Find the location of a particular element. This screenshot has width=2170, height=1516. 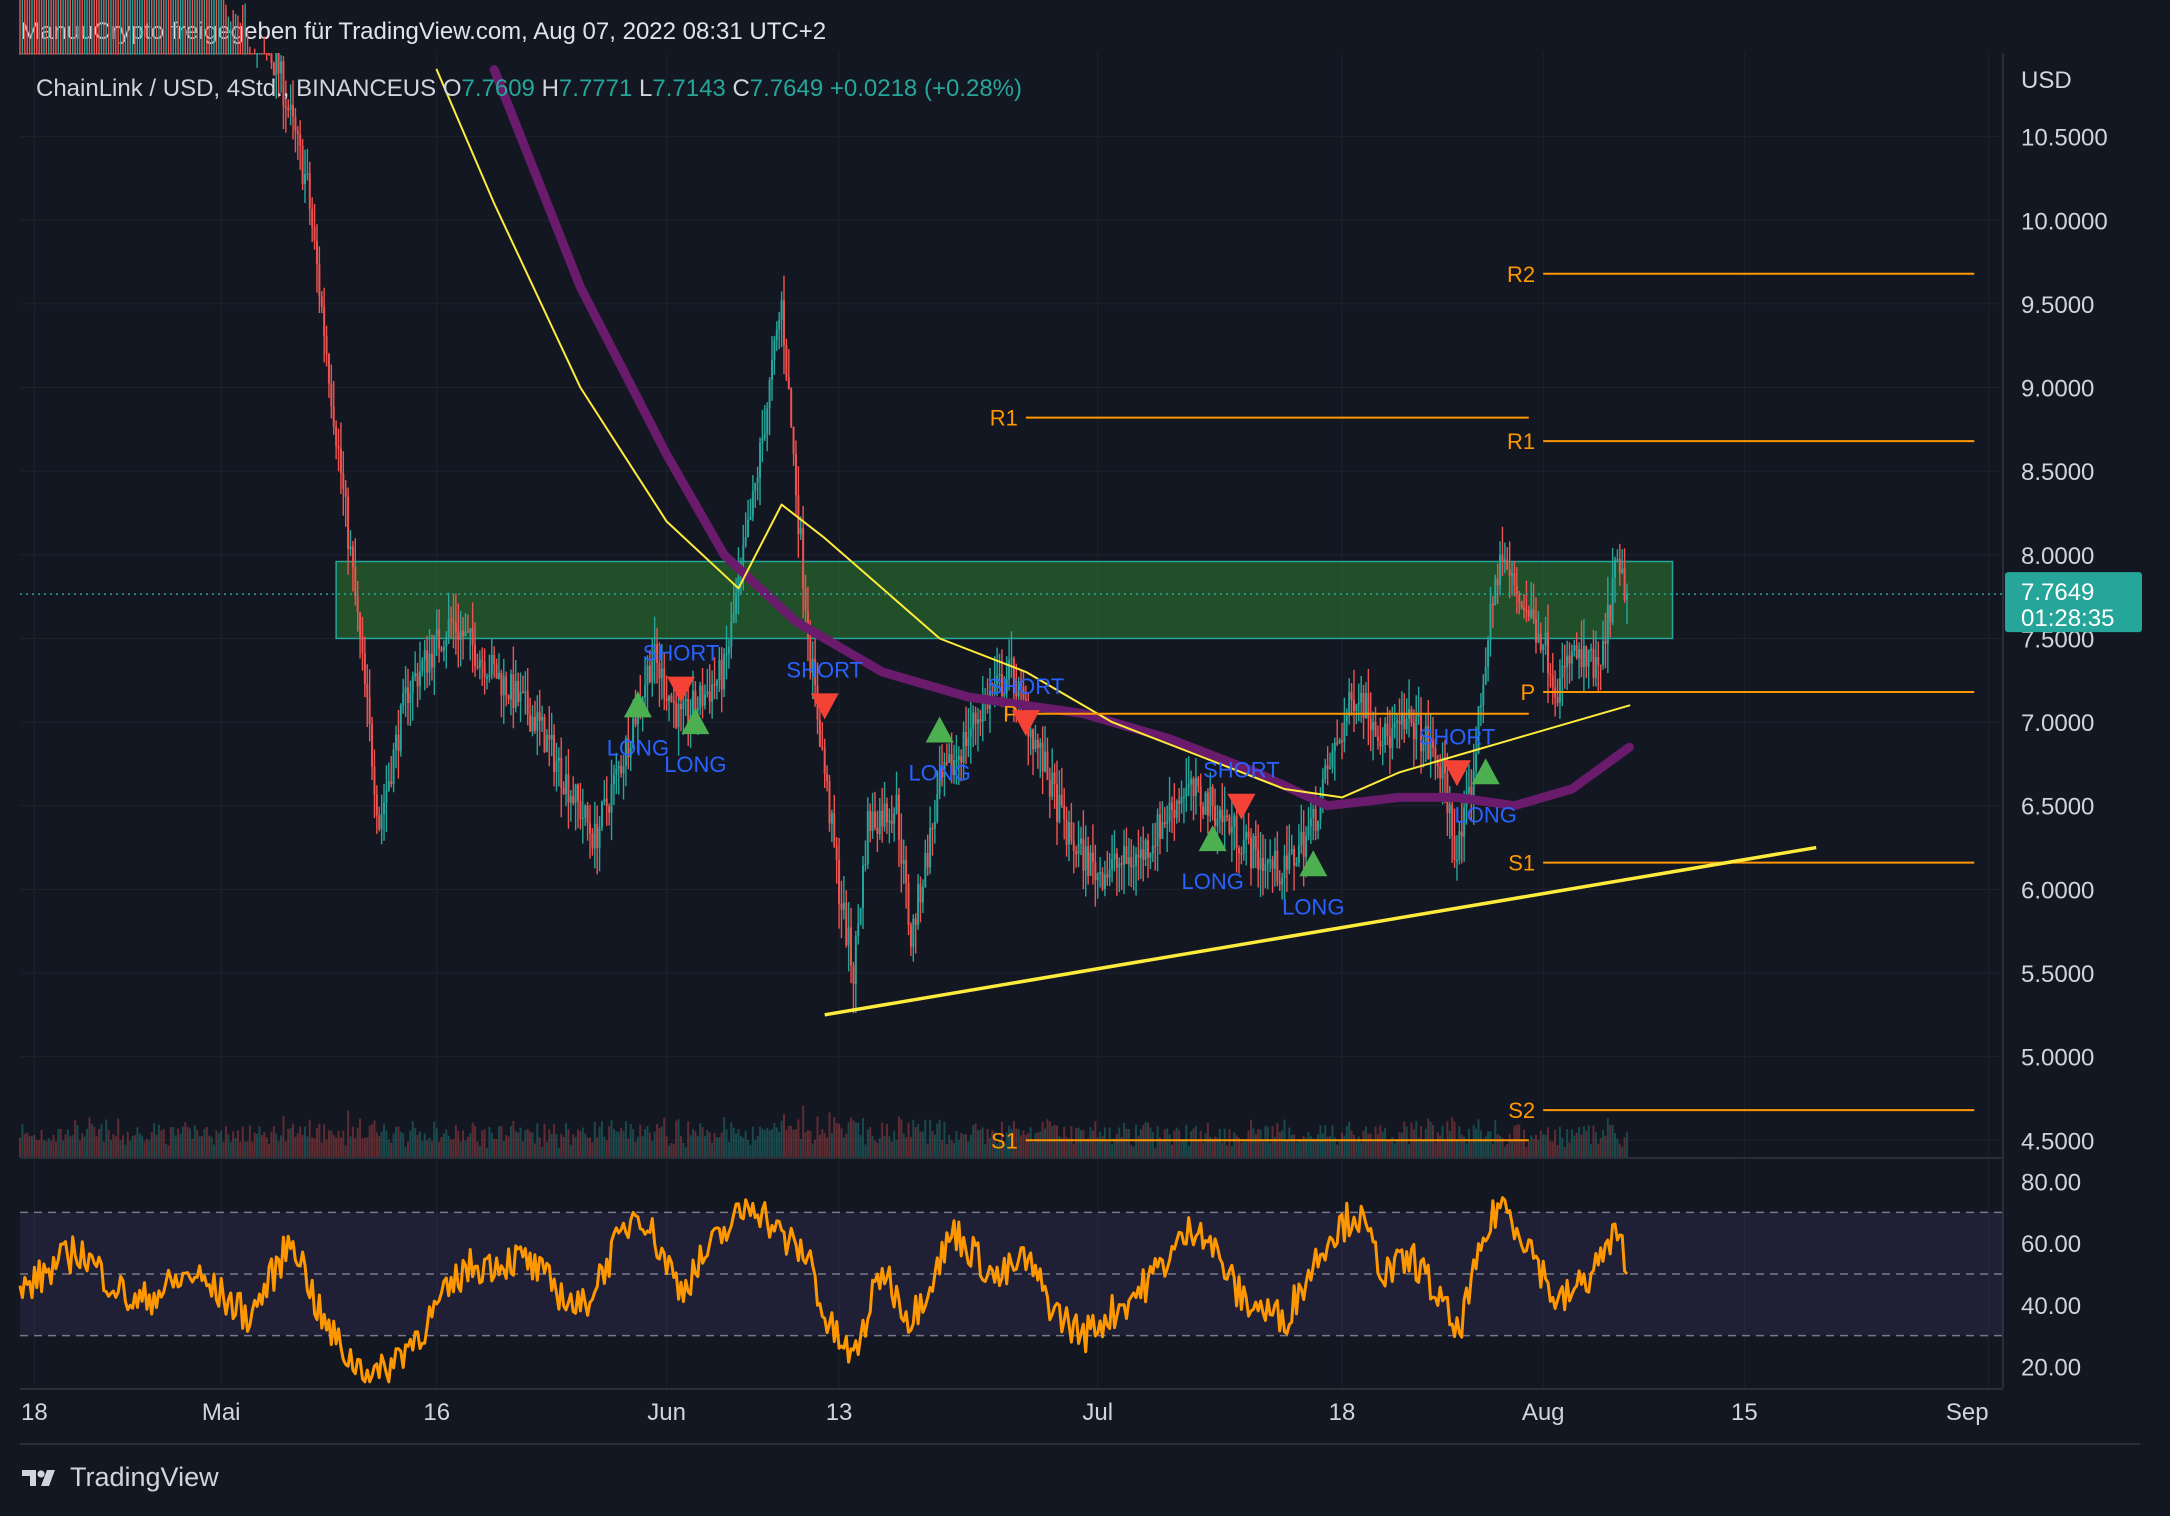

brand: TradingView is located at coordinates (119, 1477).